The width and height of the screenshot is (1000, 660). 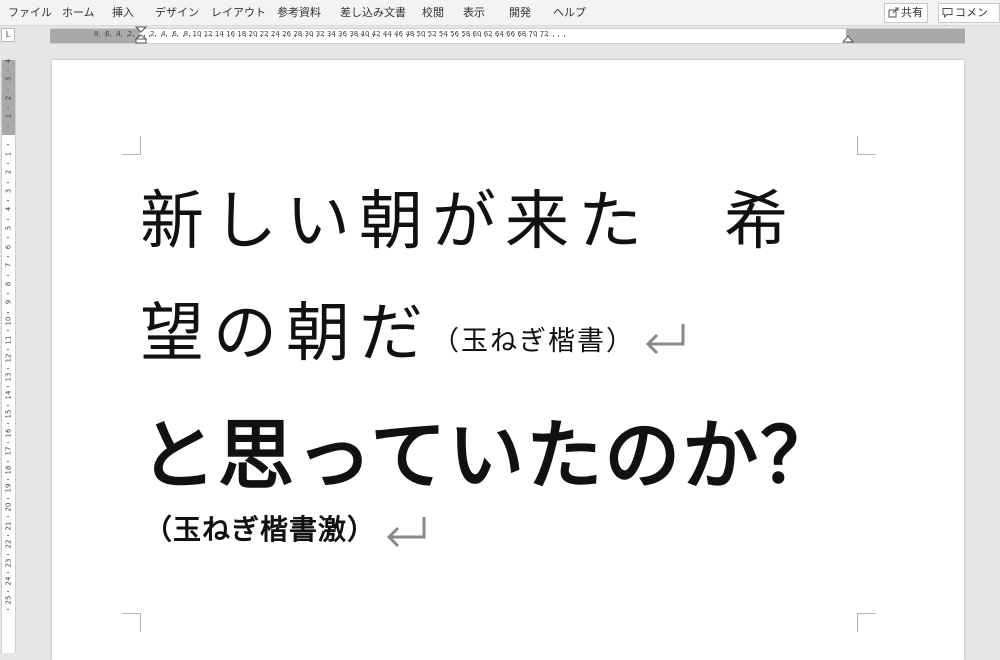 I want to click on share-button: 共有, so click(x=906, y=13).